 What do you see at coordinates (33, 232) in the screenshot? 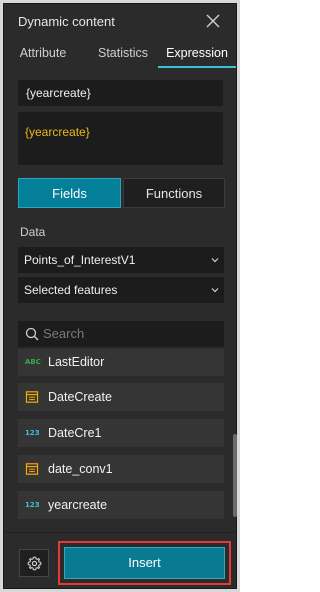
I see `data-label: Data` at bounding box center [33, 232].